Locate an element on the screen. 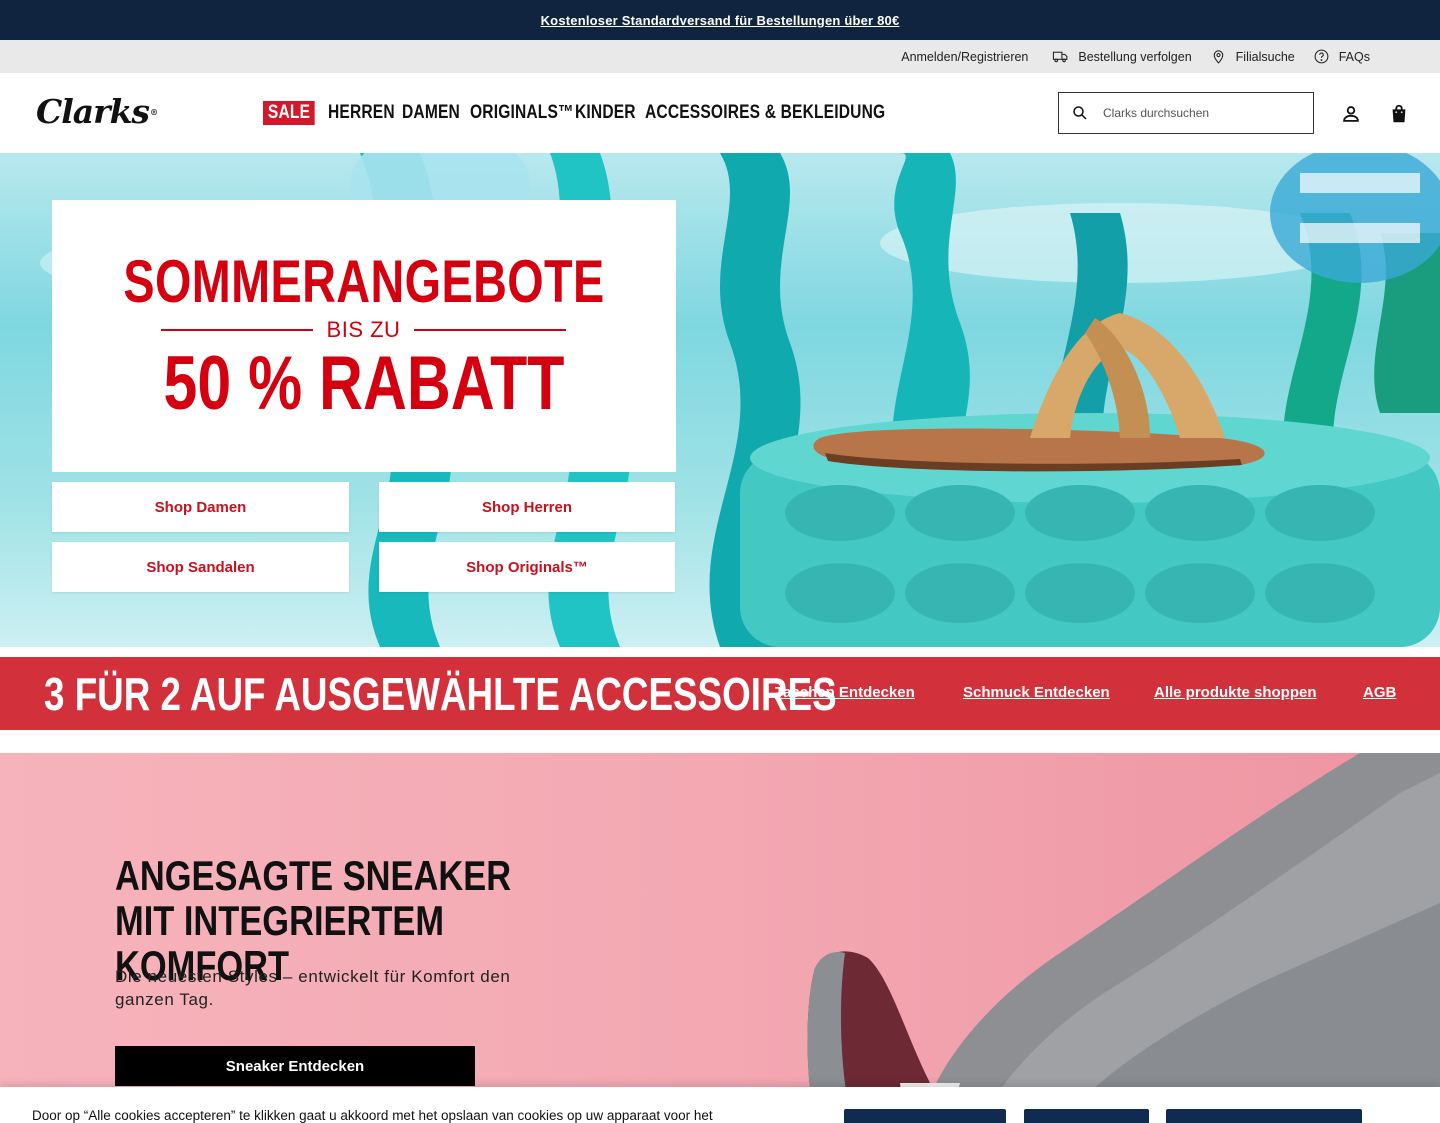 The image size is (1440, 1123). terms-link: AGB is located at coordinates (1379, 692).